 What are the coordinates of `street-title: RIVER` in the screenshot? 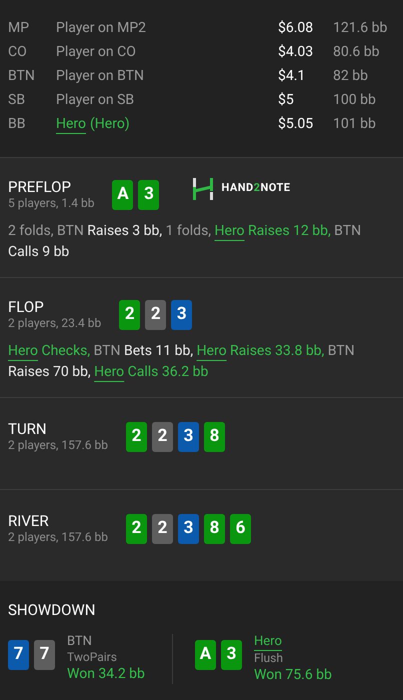 It's located at (29, 521).